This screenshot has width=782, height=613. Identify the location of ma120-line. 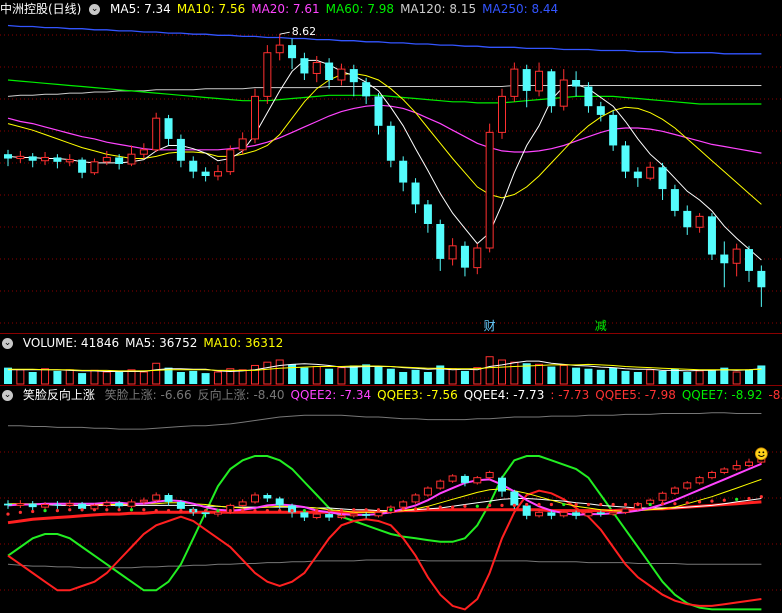
(384, 91).